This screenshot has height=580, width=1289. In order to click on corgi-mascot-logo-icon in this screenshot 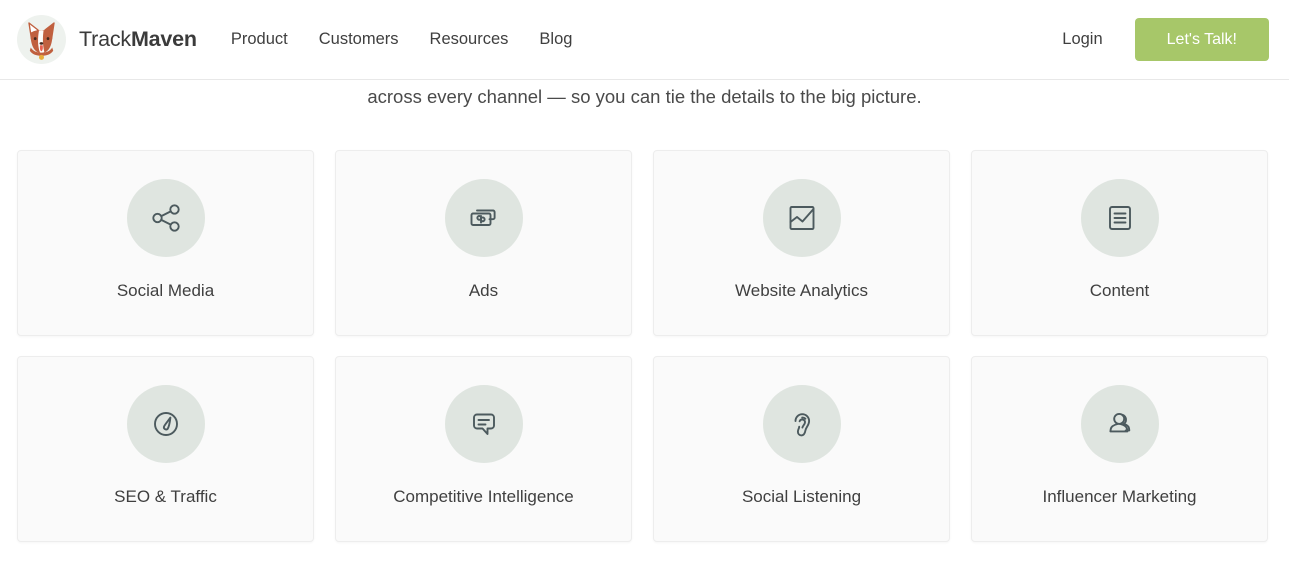, I will do `click(41, 39)`.